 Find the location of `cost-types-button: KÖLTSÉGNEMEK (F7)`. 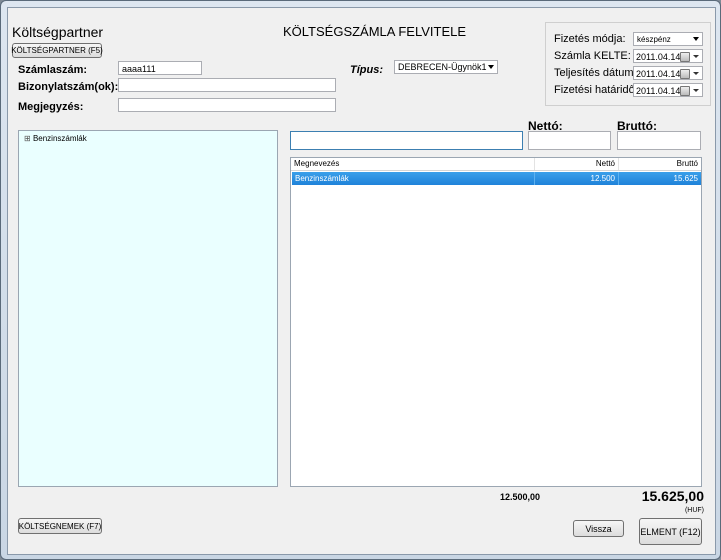

cost-types-button: KÖLTSÉGNEMEK (F7) is located at coordinates (60, 526).